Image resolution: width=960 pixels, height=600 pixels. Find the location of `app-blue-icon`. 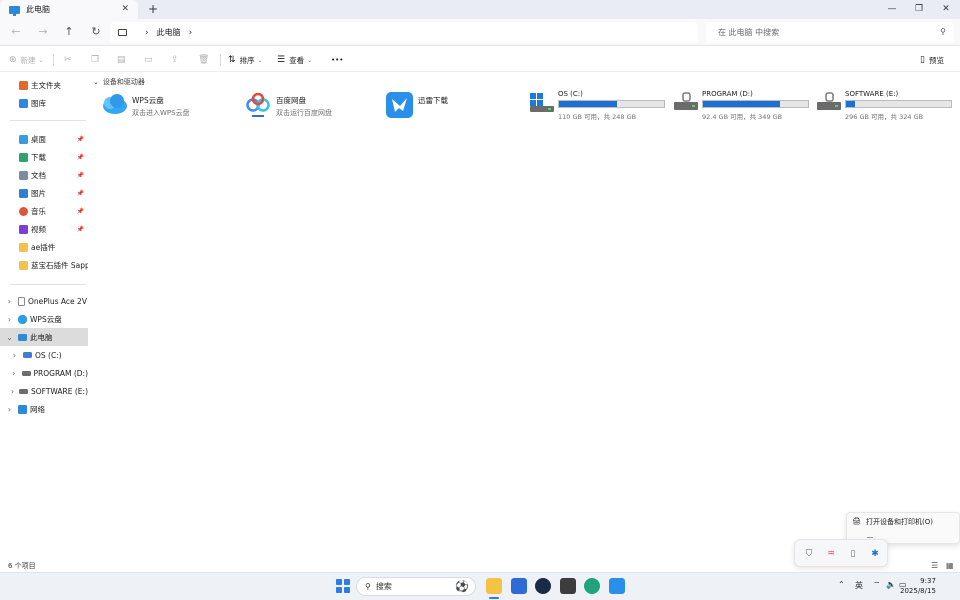

app-blue-icon is located at coordinates (519, 586).